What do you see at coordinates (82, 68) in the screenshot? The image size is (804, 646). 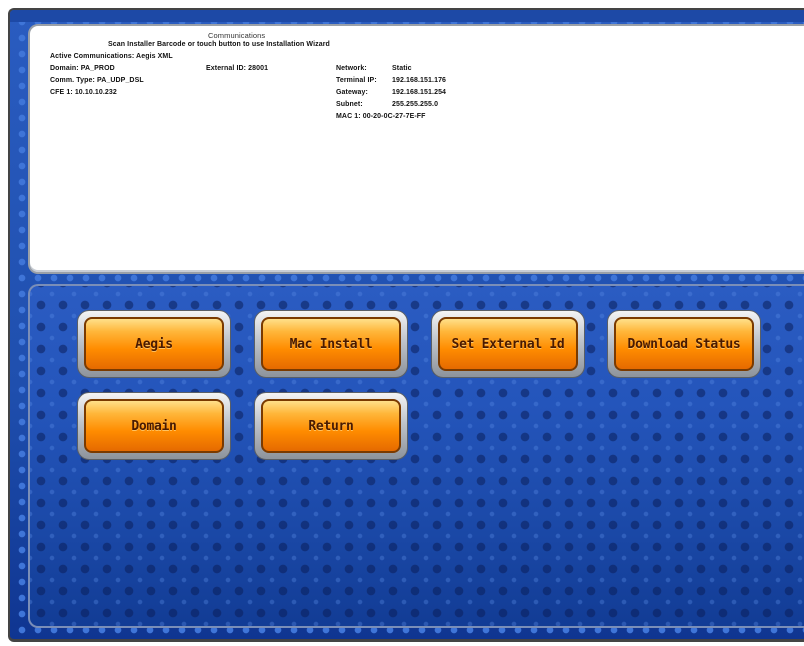 I see `domain-value: Domain: PA_PROD` at bounding box center [82, 68].